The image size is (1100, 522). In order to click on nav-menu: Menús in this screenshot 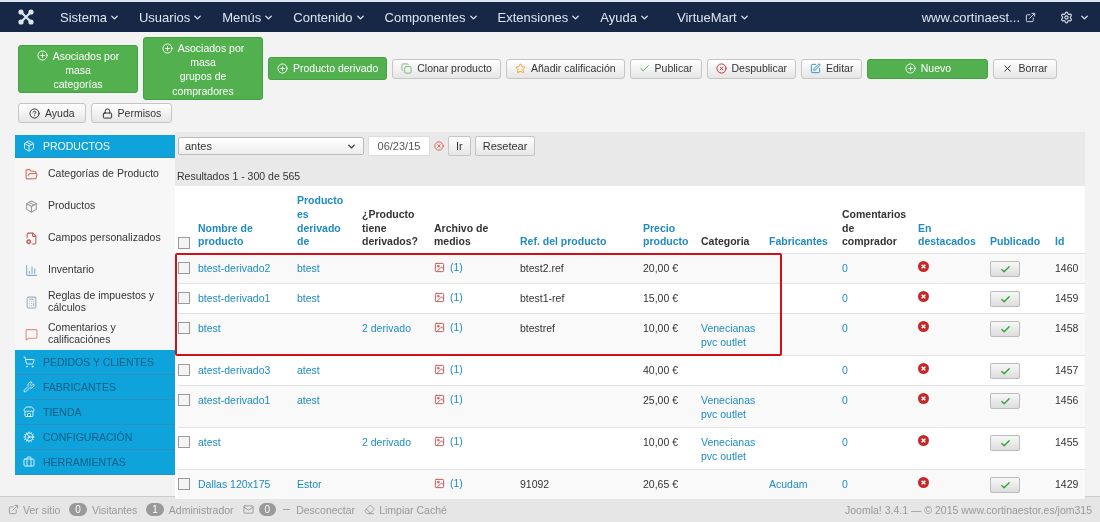, I will do `click(248, 17)`.